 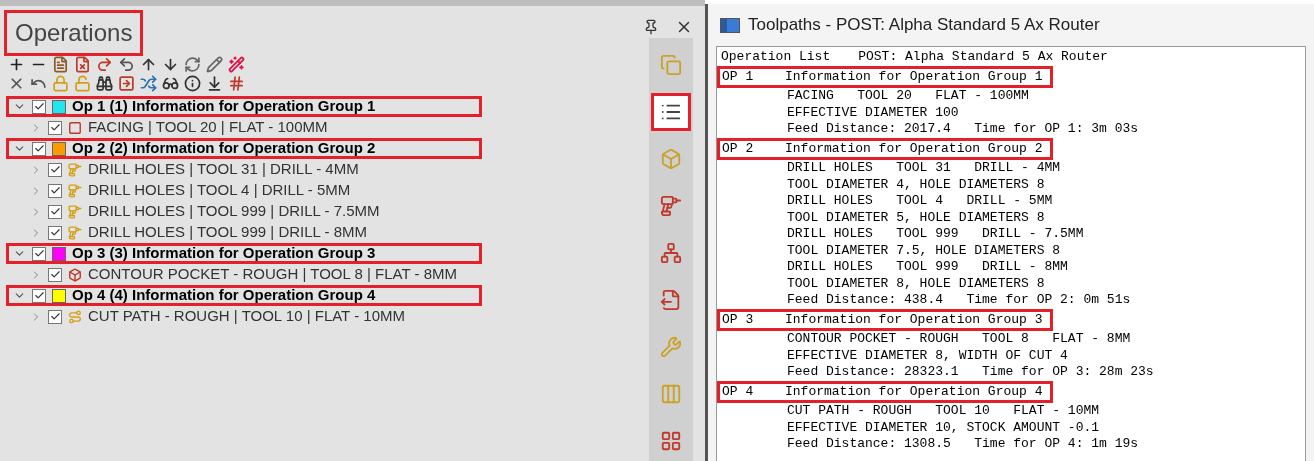 I want to click on panel-title: Operations, so click(x=74, y=33).